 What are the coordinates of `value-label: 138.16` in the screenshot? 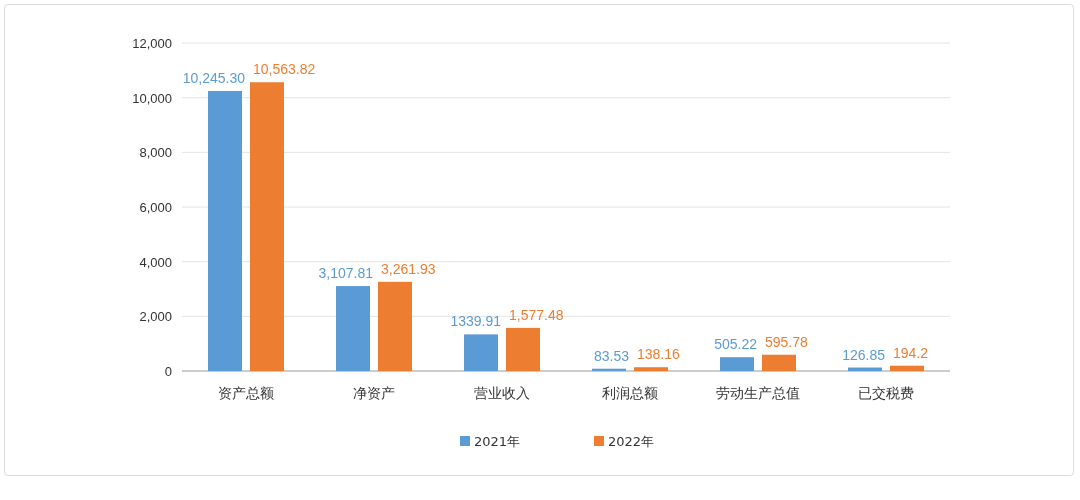 It's located at (658, 354).